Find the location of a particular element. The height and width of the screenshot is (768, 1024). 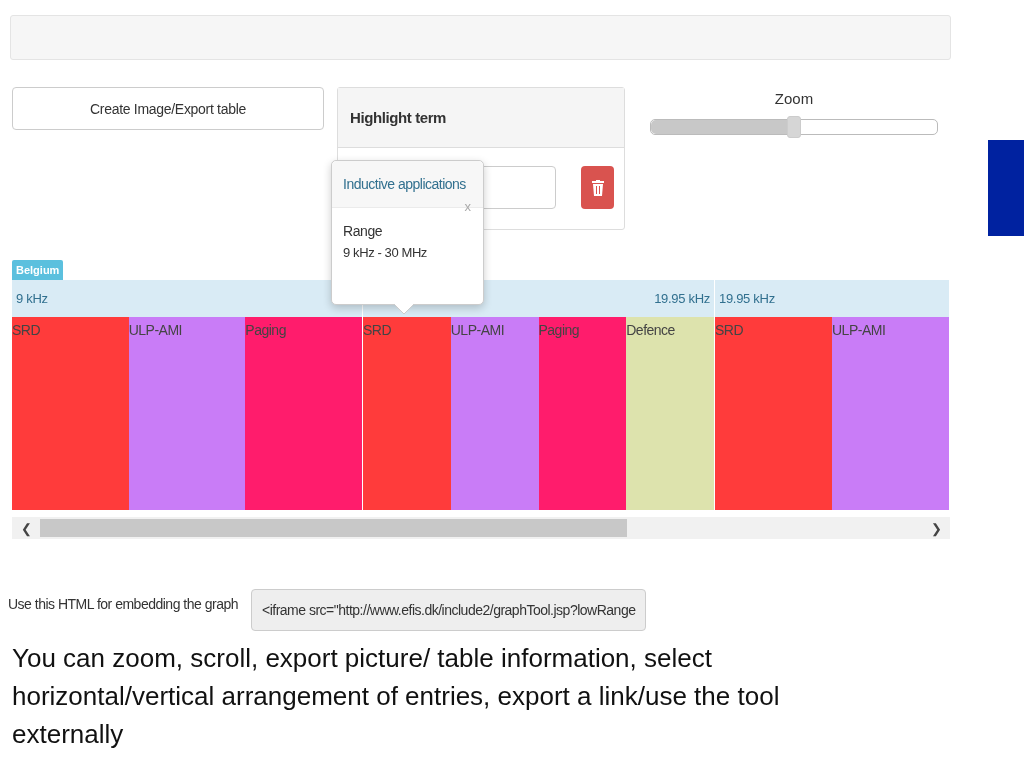

scrollbar-thumb is located at coordinates (333, 528).